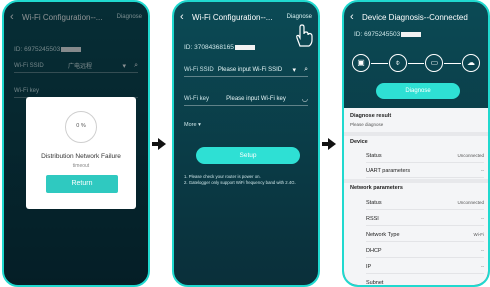 The height and width of the screenshot is (287, 490). Describe the element at coordinates (359, 142) in the screenshot. I see `device-section-title: Device` at that location.